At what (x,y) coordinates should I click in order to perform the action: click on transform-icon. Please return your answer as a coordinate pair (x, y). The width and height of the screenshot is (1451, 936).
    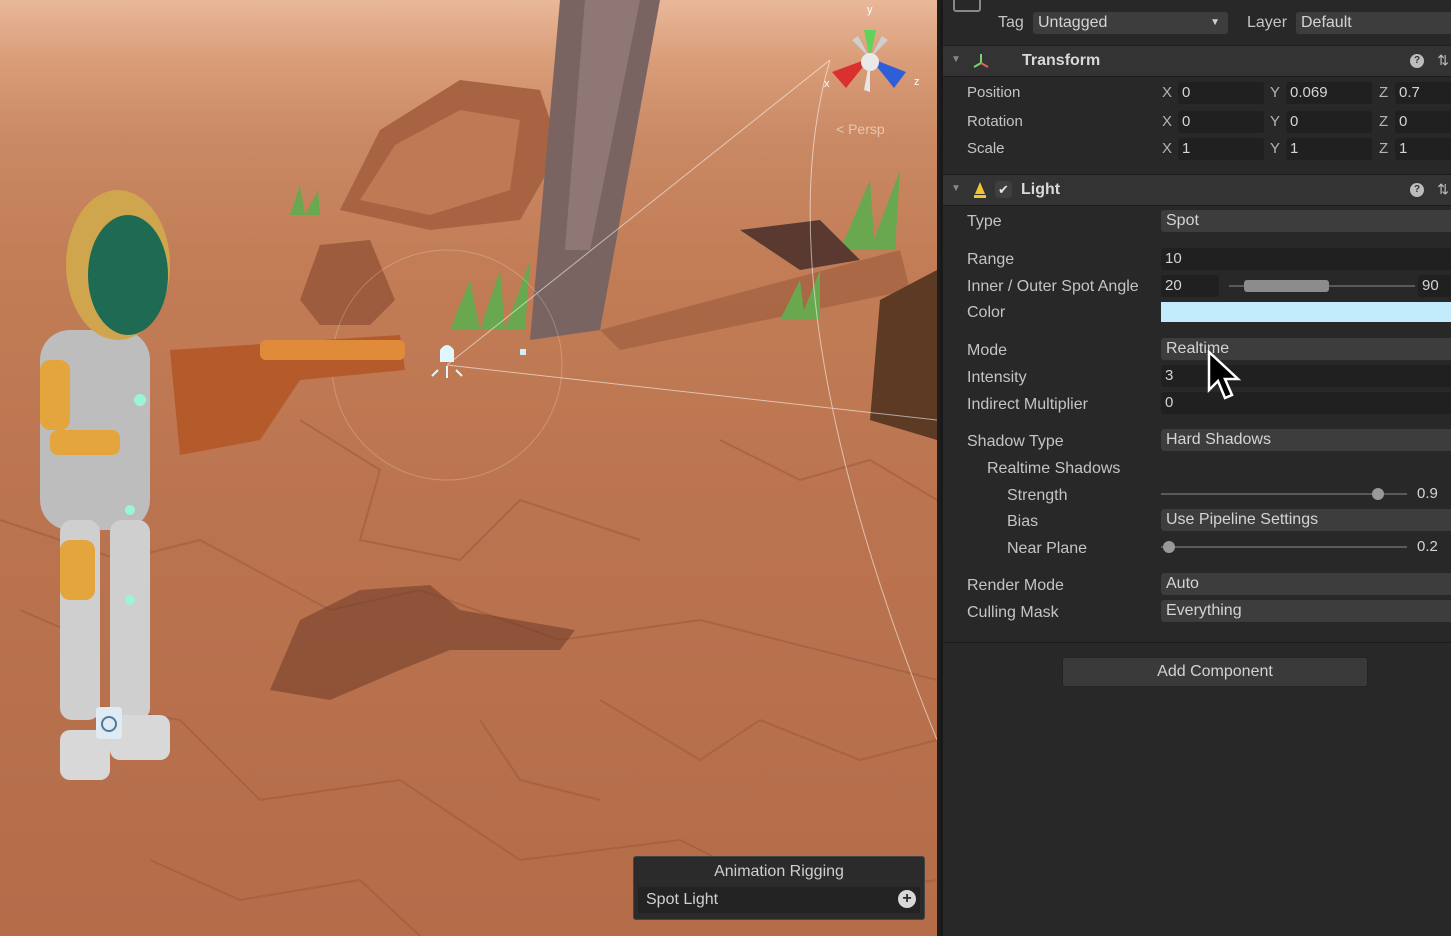
    Looking at the image, I should click on (981, 61).